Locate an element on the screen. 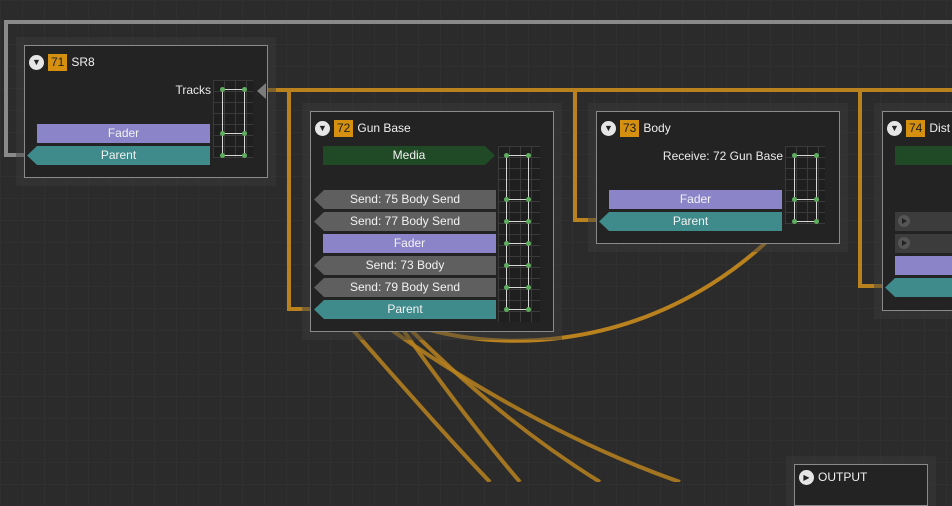 The image size is (952, 506). node-header: ▼ 73 Body is located at coordinates (636, 128).